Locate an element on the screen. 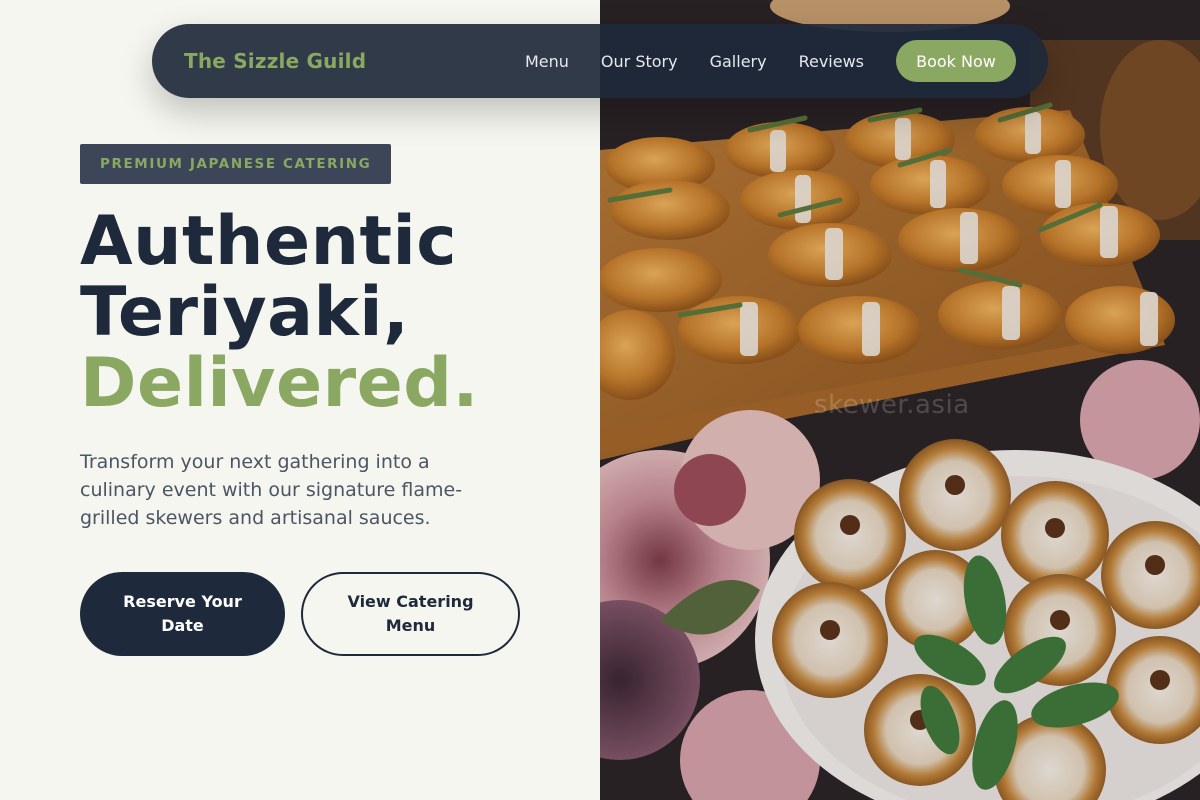 This screenshot has height=800, width=1200. nav-link-gallery: Gallery is located at coordinates (738, 61).